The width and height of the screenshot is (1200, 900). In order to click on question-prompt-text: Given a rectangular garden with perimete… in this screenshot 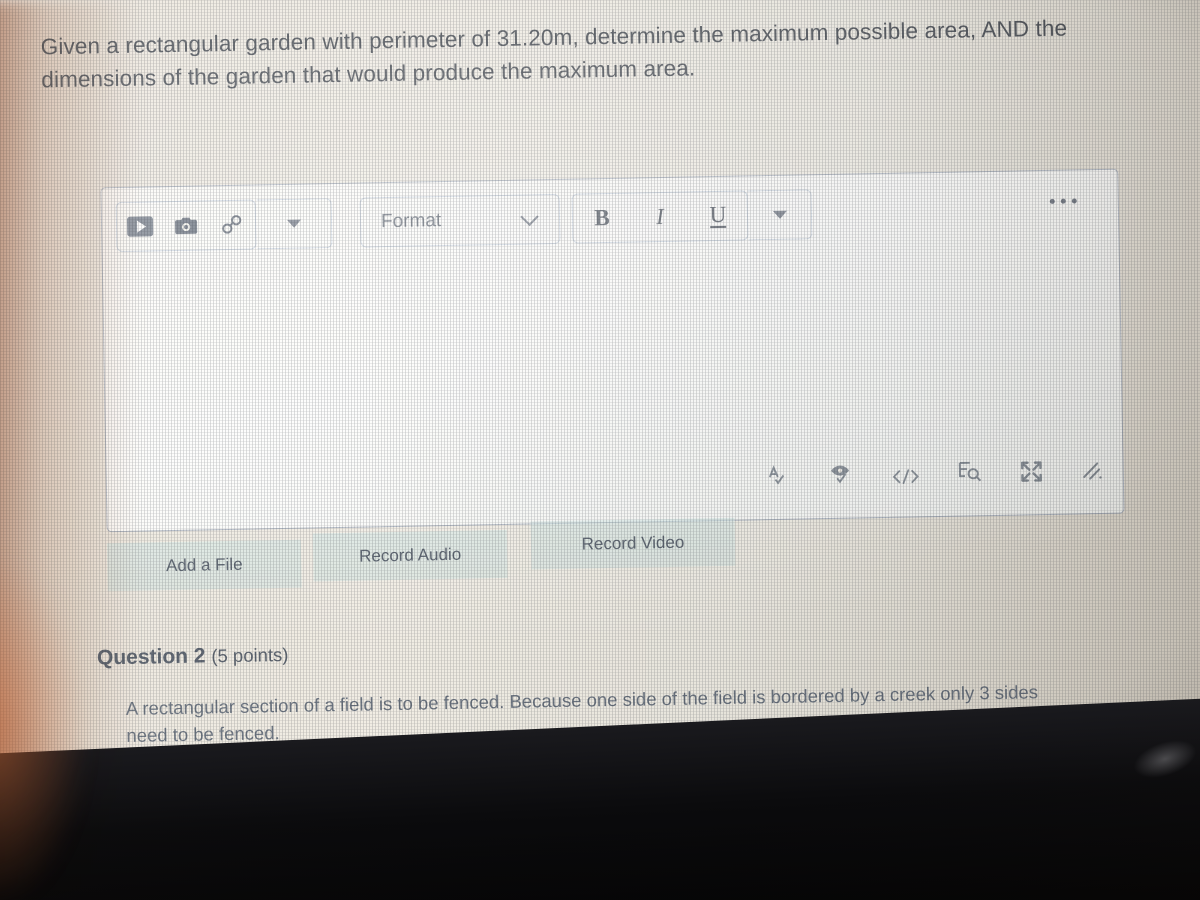, I will do `click(554, 54)`.